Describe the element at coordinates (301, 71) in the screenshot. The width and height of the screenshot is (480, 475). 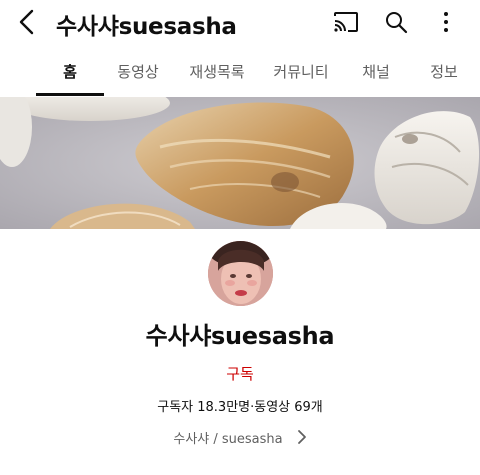
I see `tab-community: 커뮤니티` at that location.